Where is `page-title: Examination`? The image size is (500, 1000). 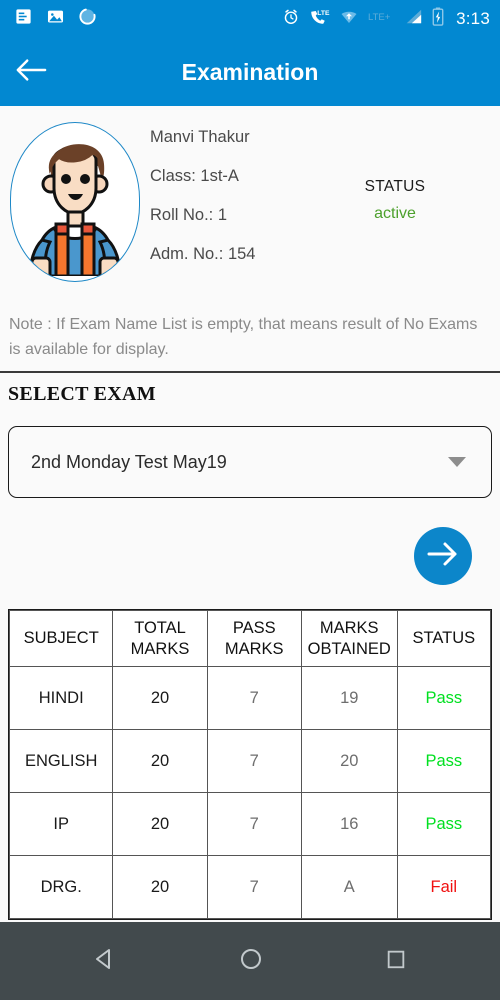
page-title: Examination is located at coordinates (250, 71).